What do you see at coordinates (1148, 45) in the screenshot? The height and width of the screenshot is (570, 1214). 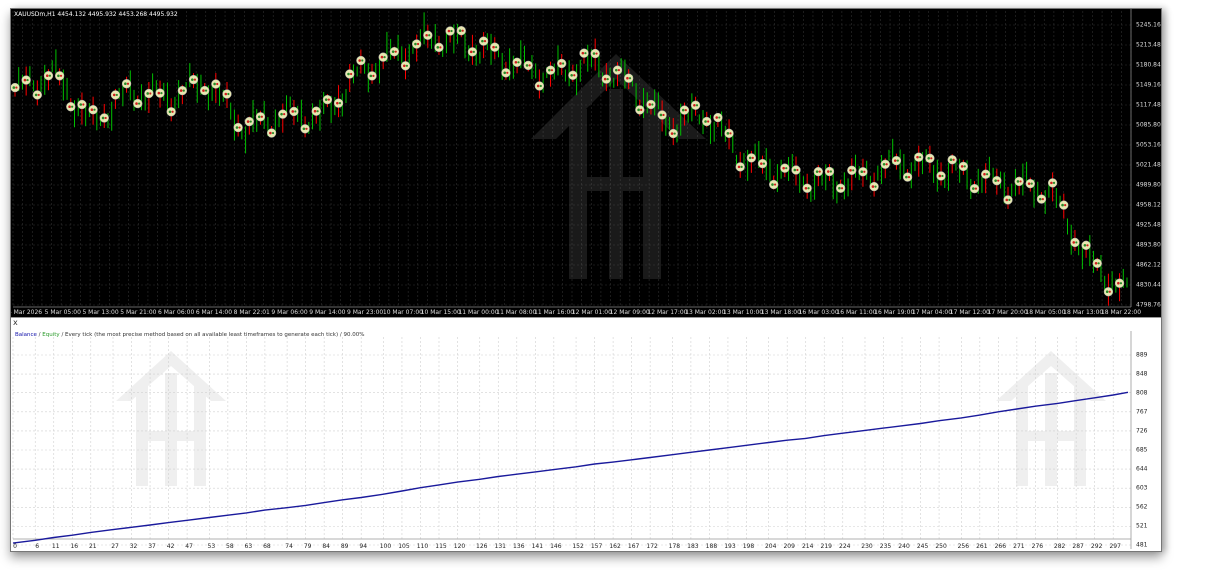 I see `price-tick-label: 5213.480` at bounding box center [1148, 45].